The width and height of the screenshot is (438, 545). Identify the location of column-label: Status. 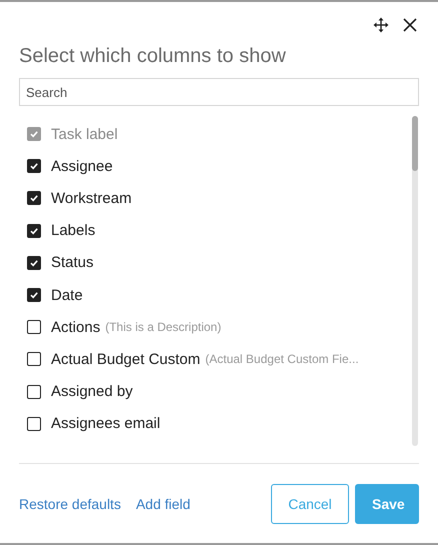
(72, 263).